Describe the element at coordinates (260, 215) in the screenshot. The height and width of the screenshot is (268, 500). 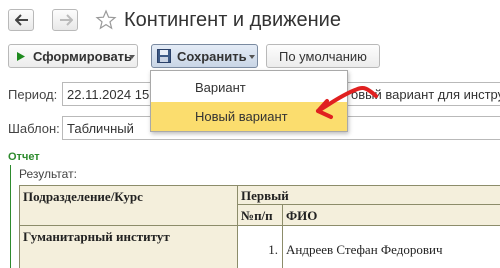
I see `header-num: №п/п` at that location.